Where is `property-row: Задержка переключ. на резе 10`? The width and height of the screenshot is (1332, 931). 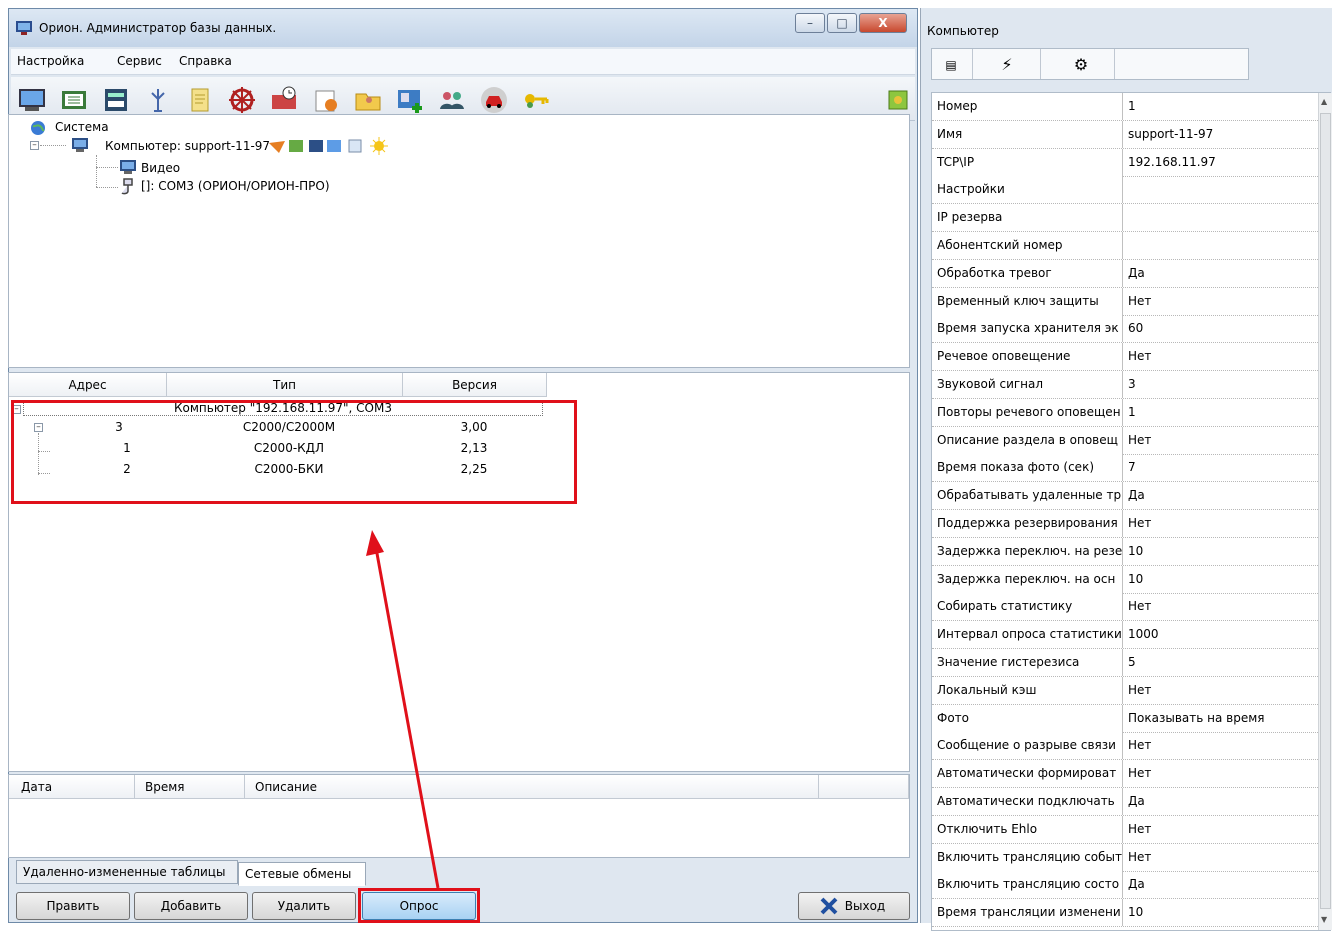
property-row: Задержка переключ. на резе 10 is located at coordinates (1125, 551).